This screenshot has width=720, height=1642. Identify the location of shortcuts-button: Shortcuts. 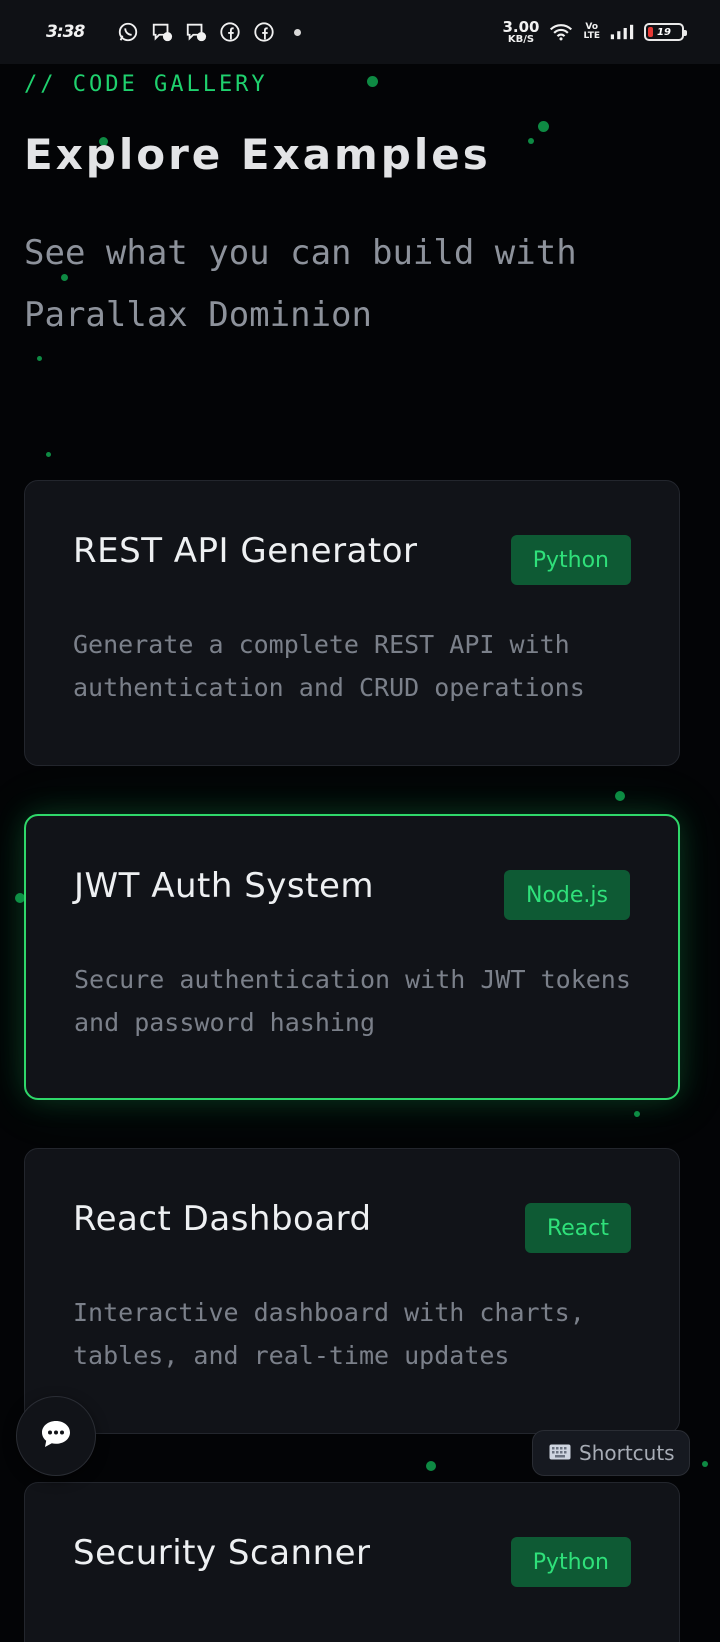
(611, 1453).